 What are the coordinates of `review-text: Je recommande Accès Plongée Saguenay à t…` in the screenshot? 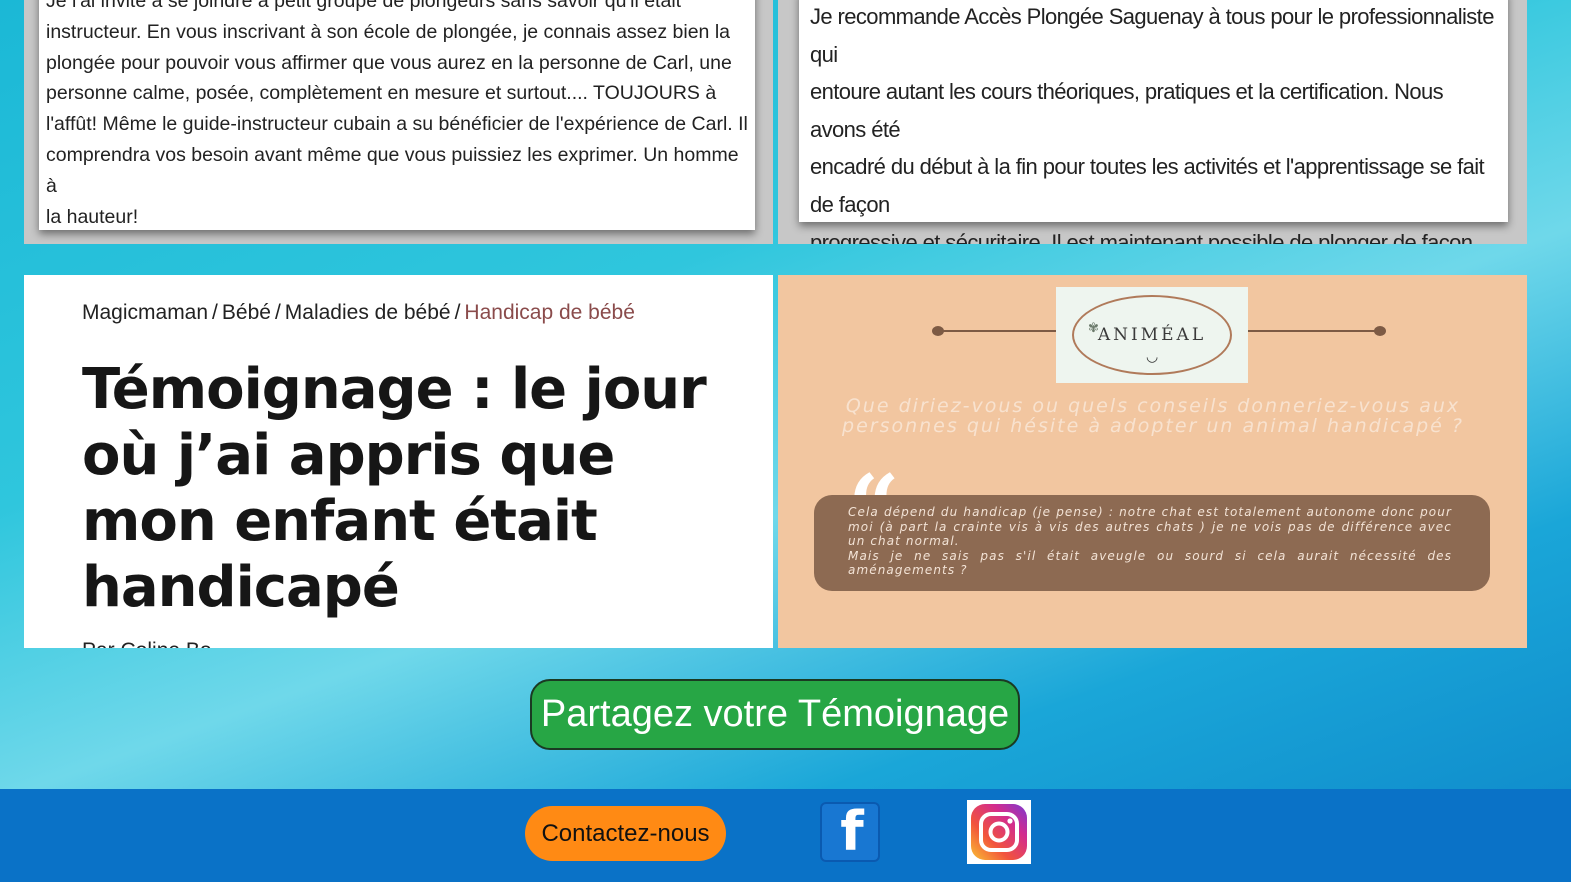 It's located at (1152, 124).